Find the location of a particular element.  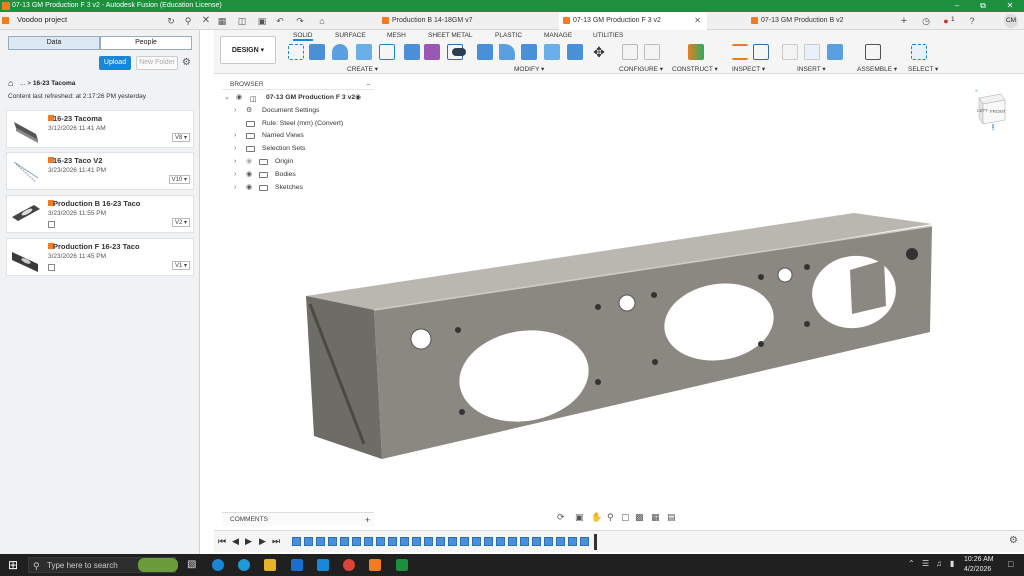

battery-icon: ▮ is located at coordinates (952, 563).